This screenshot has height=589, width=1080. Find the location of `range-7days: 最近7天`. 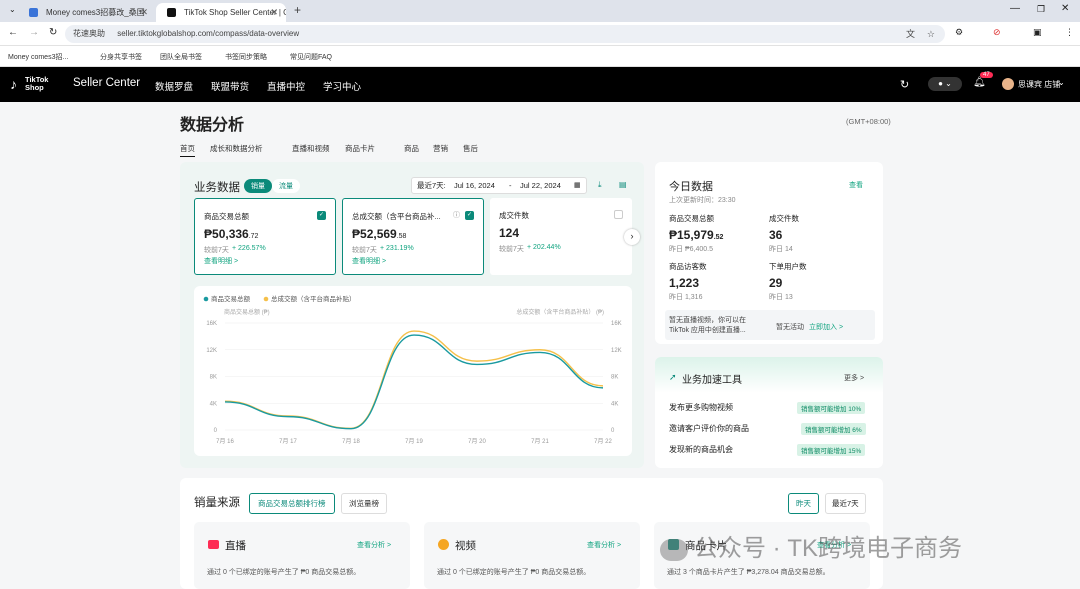

range-7days: 最近7天 is located at coordinates (845, 503).